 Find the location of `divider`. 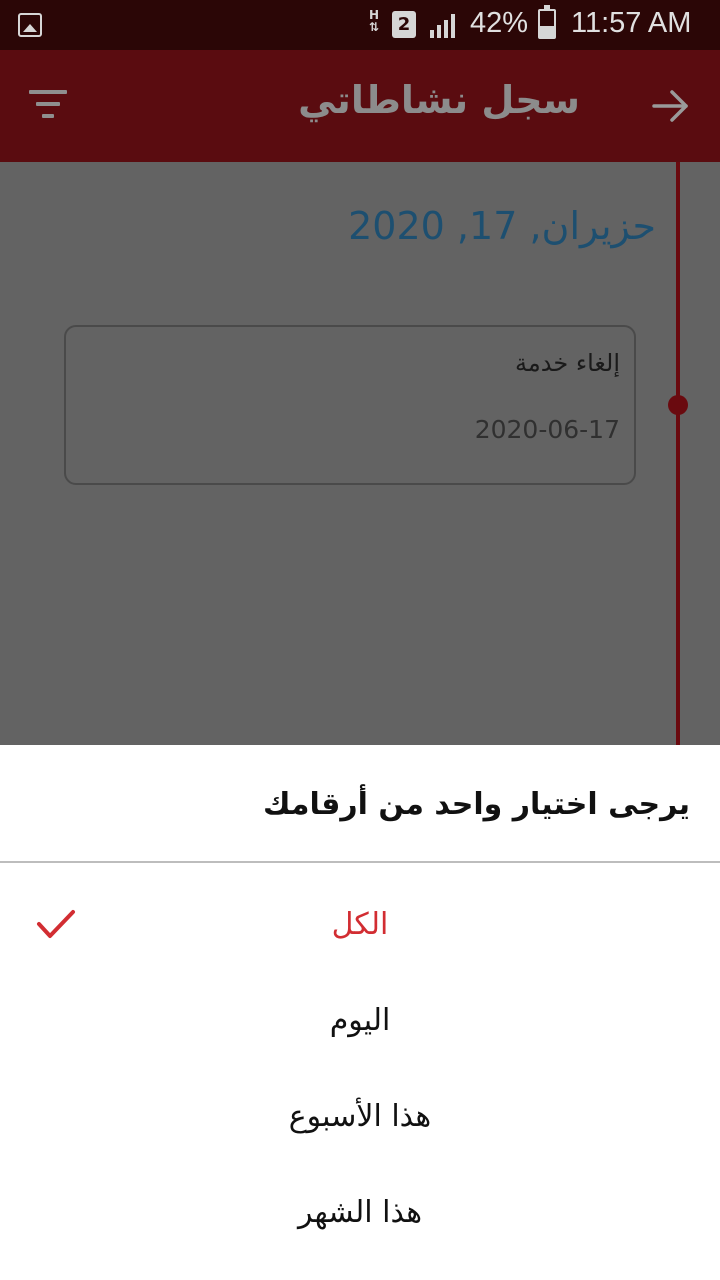

divider is located at coordinates (360, 862).